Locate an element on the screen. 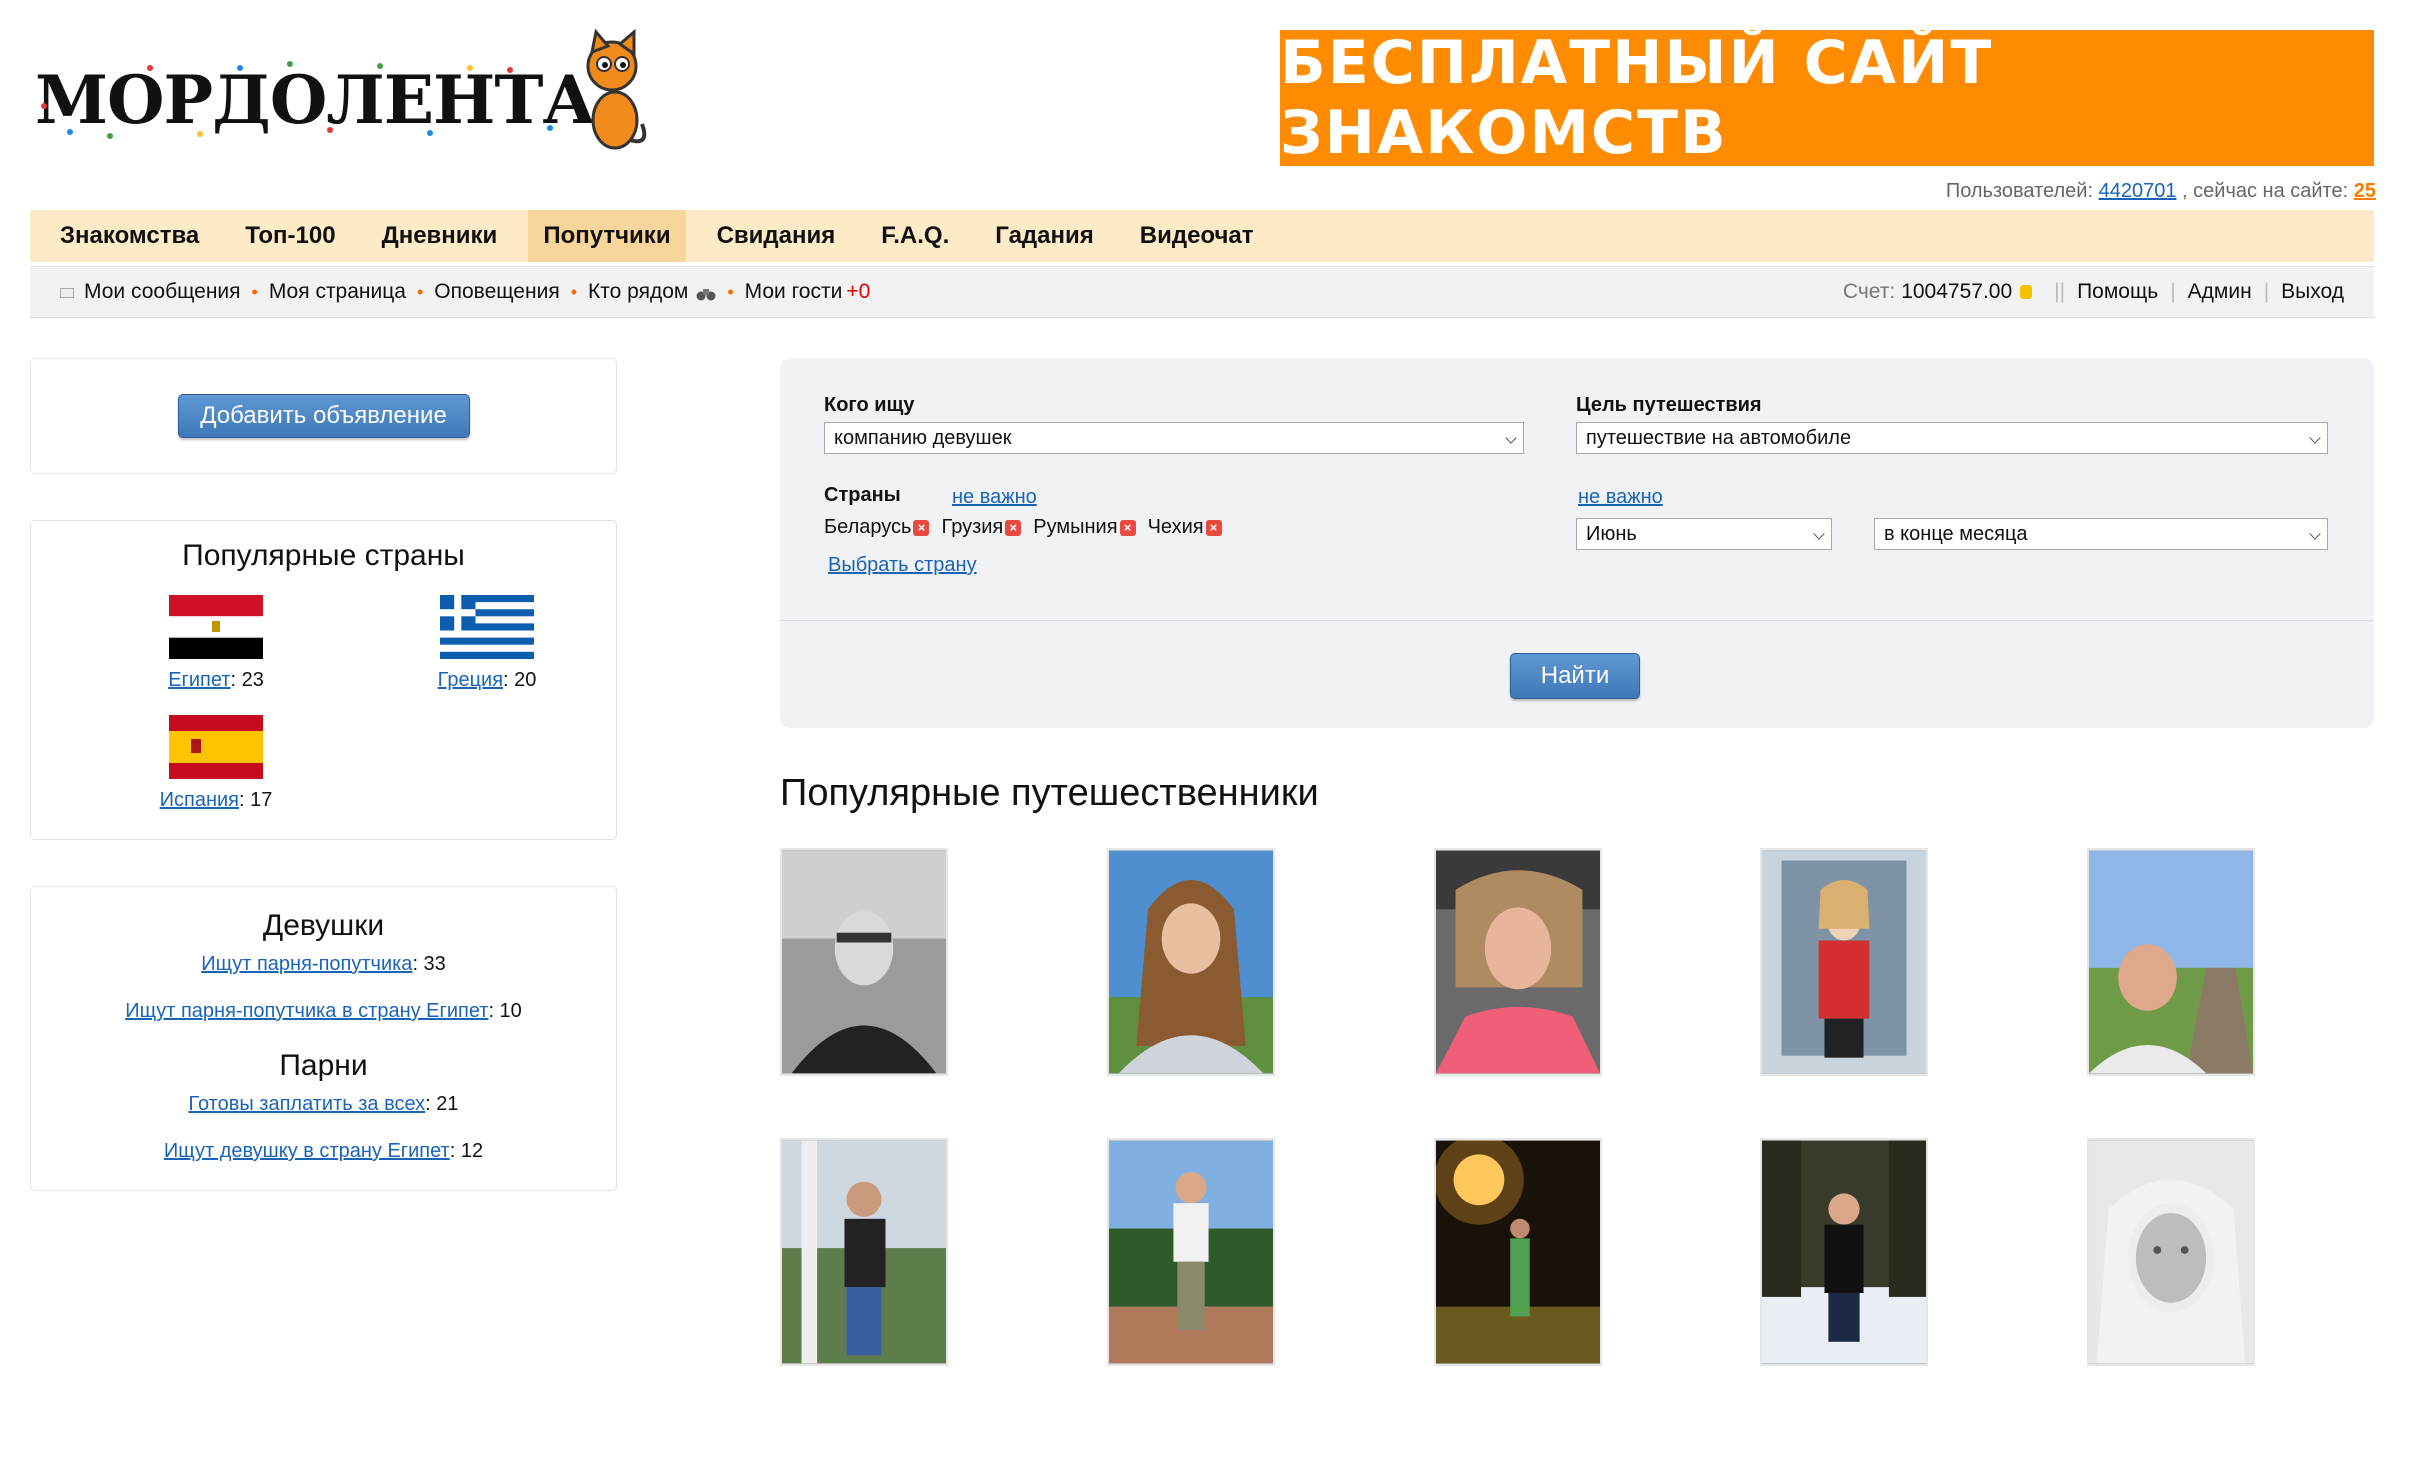 The width and height of the screenshot is (2424, 1470). score-value: 1004757.00 is located at coordinates (1957, 291).